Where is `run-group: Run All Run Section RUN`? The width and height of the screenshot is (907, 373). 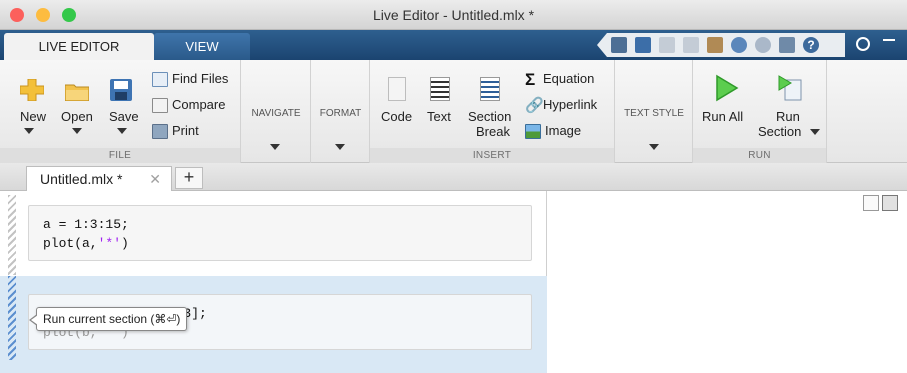 run-group: Run All Run Section RUN is located at coordinates (760, 111).